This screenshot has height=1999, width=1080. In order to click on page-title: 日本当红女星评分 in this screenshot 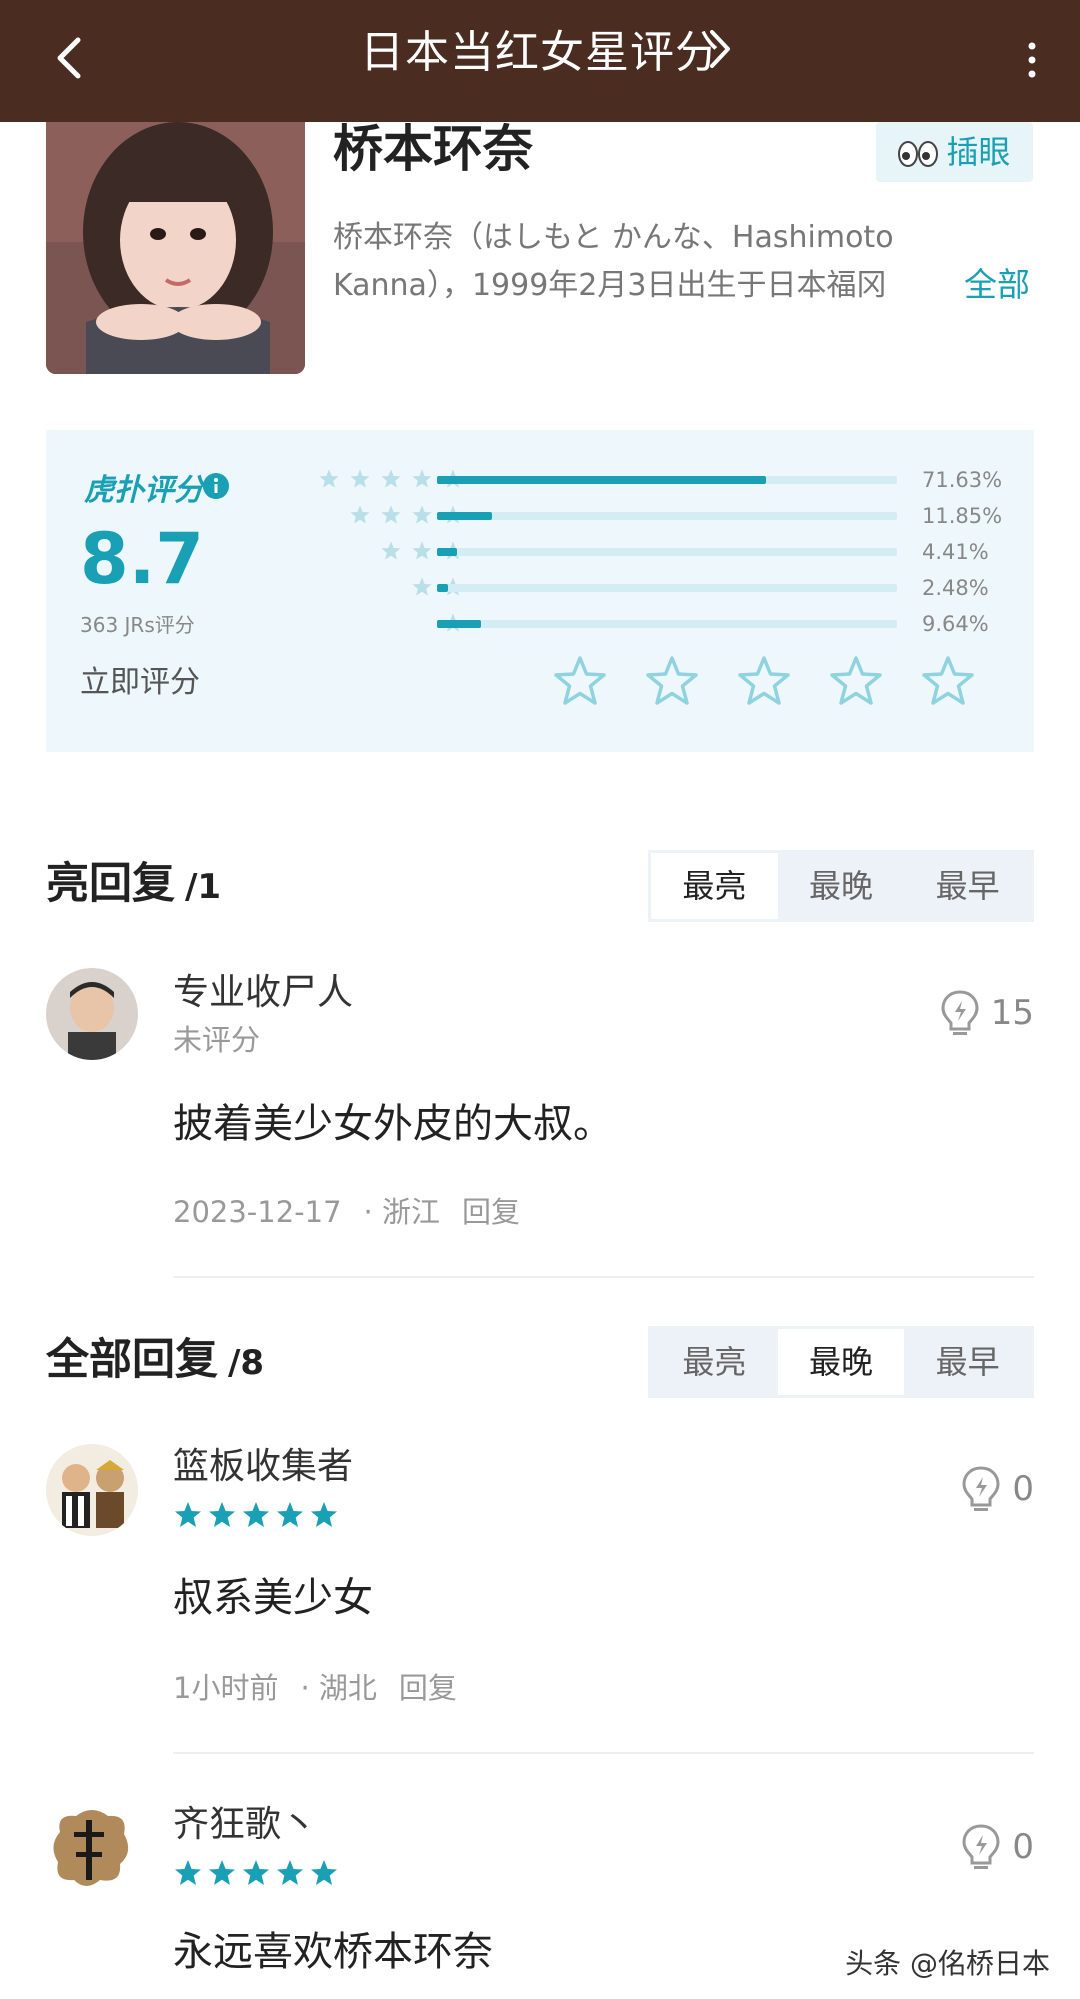, I will do `click(540, 53)`.